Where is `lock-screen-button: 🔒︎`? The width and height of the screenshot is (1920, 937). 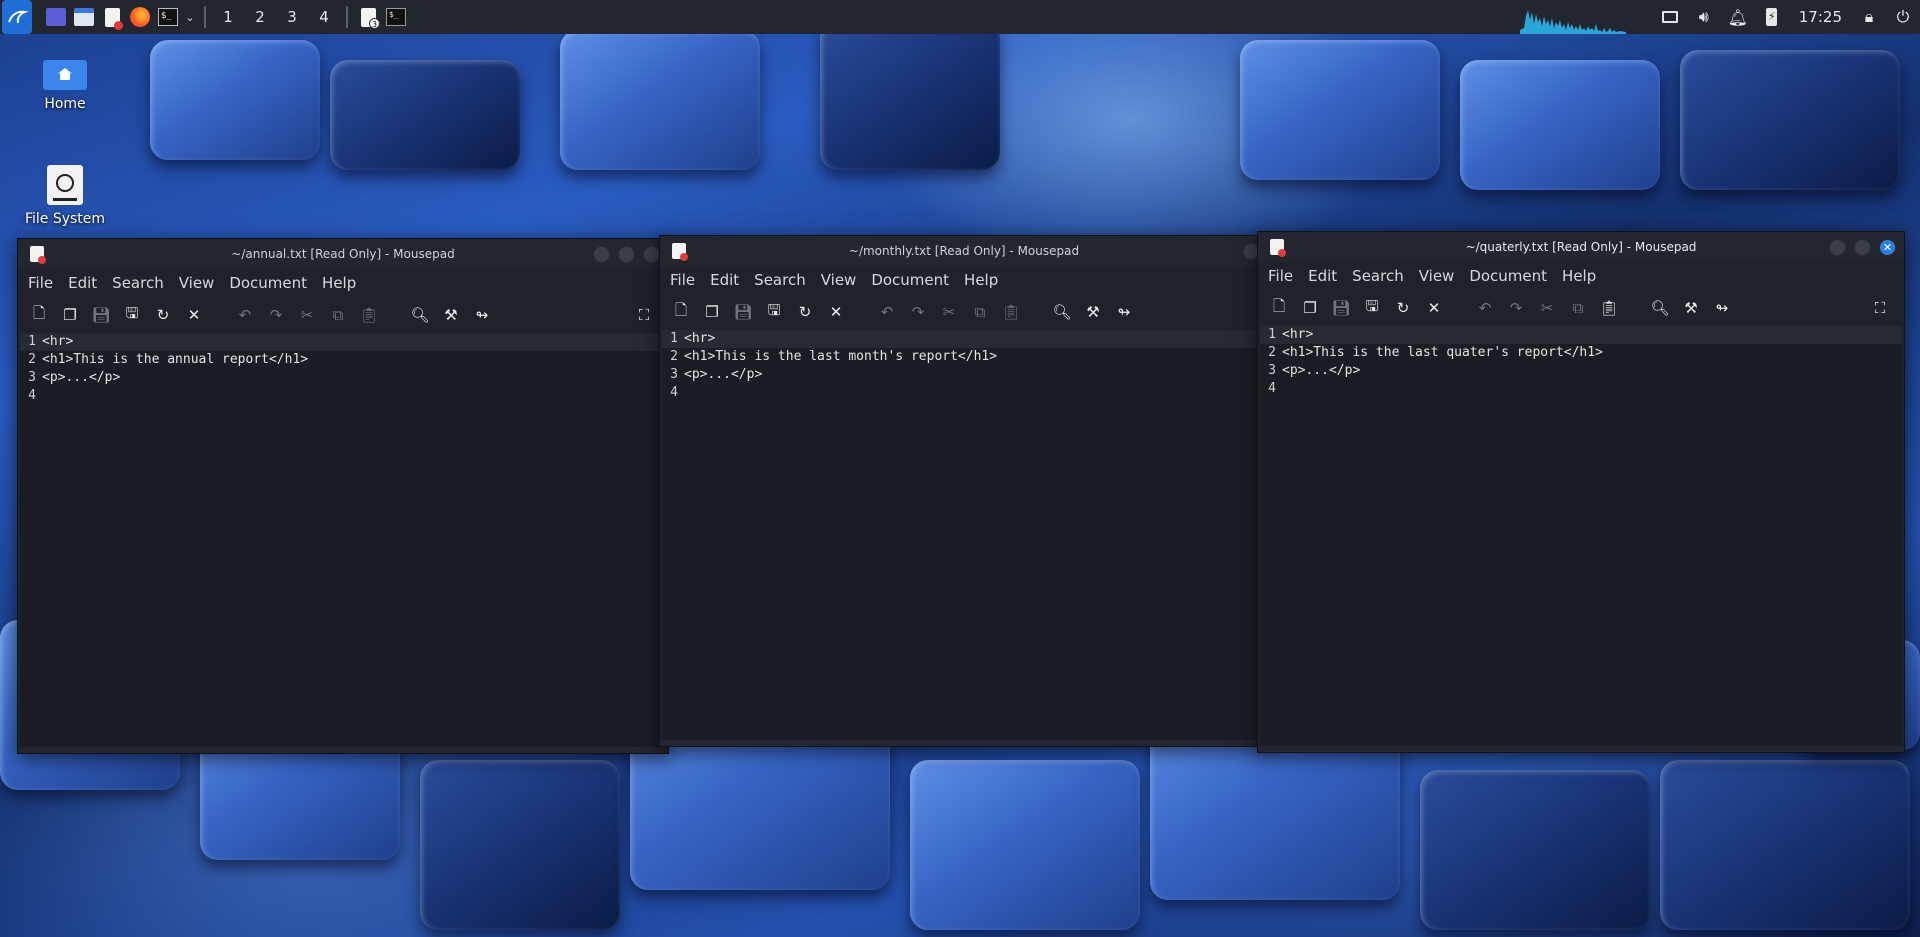 lock-screen-button: 🔒︎ is located at coordinates (1869, 17).